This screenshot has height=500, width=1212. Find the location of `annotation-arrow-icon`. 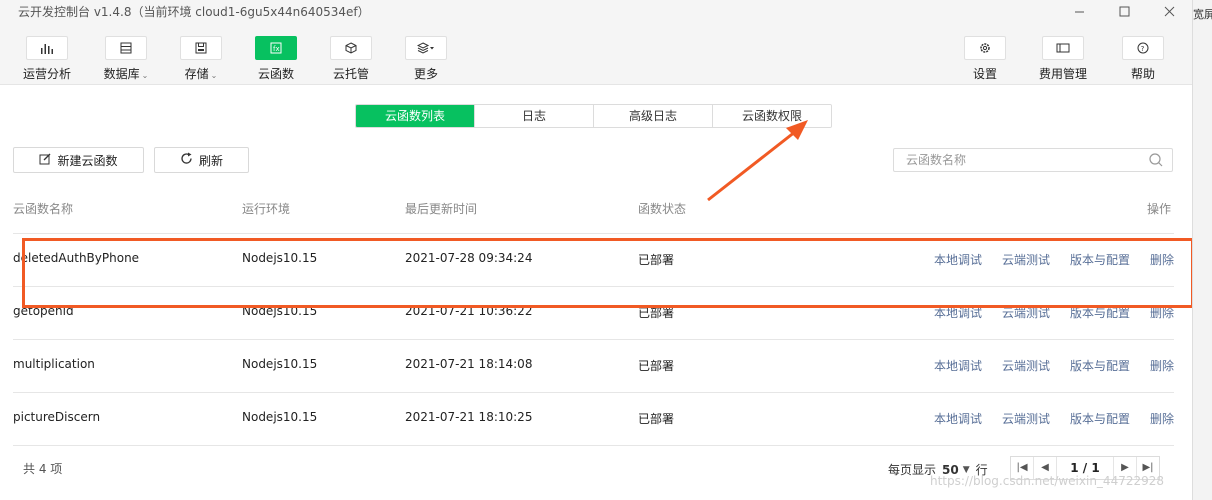

annotation-arrow-icon is located at coordinates (757, 161).